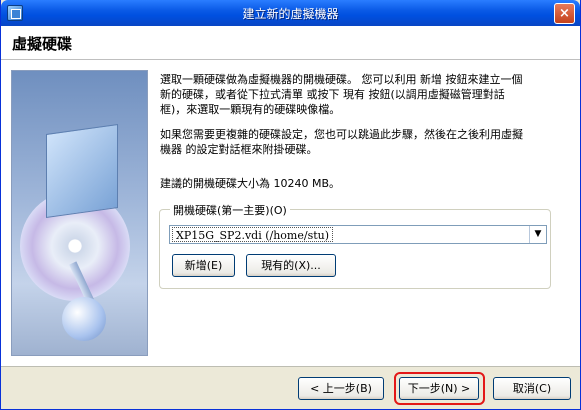  I want to click on close-button: ×, so click(564, 13).